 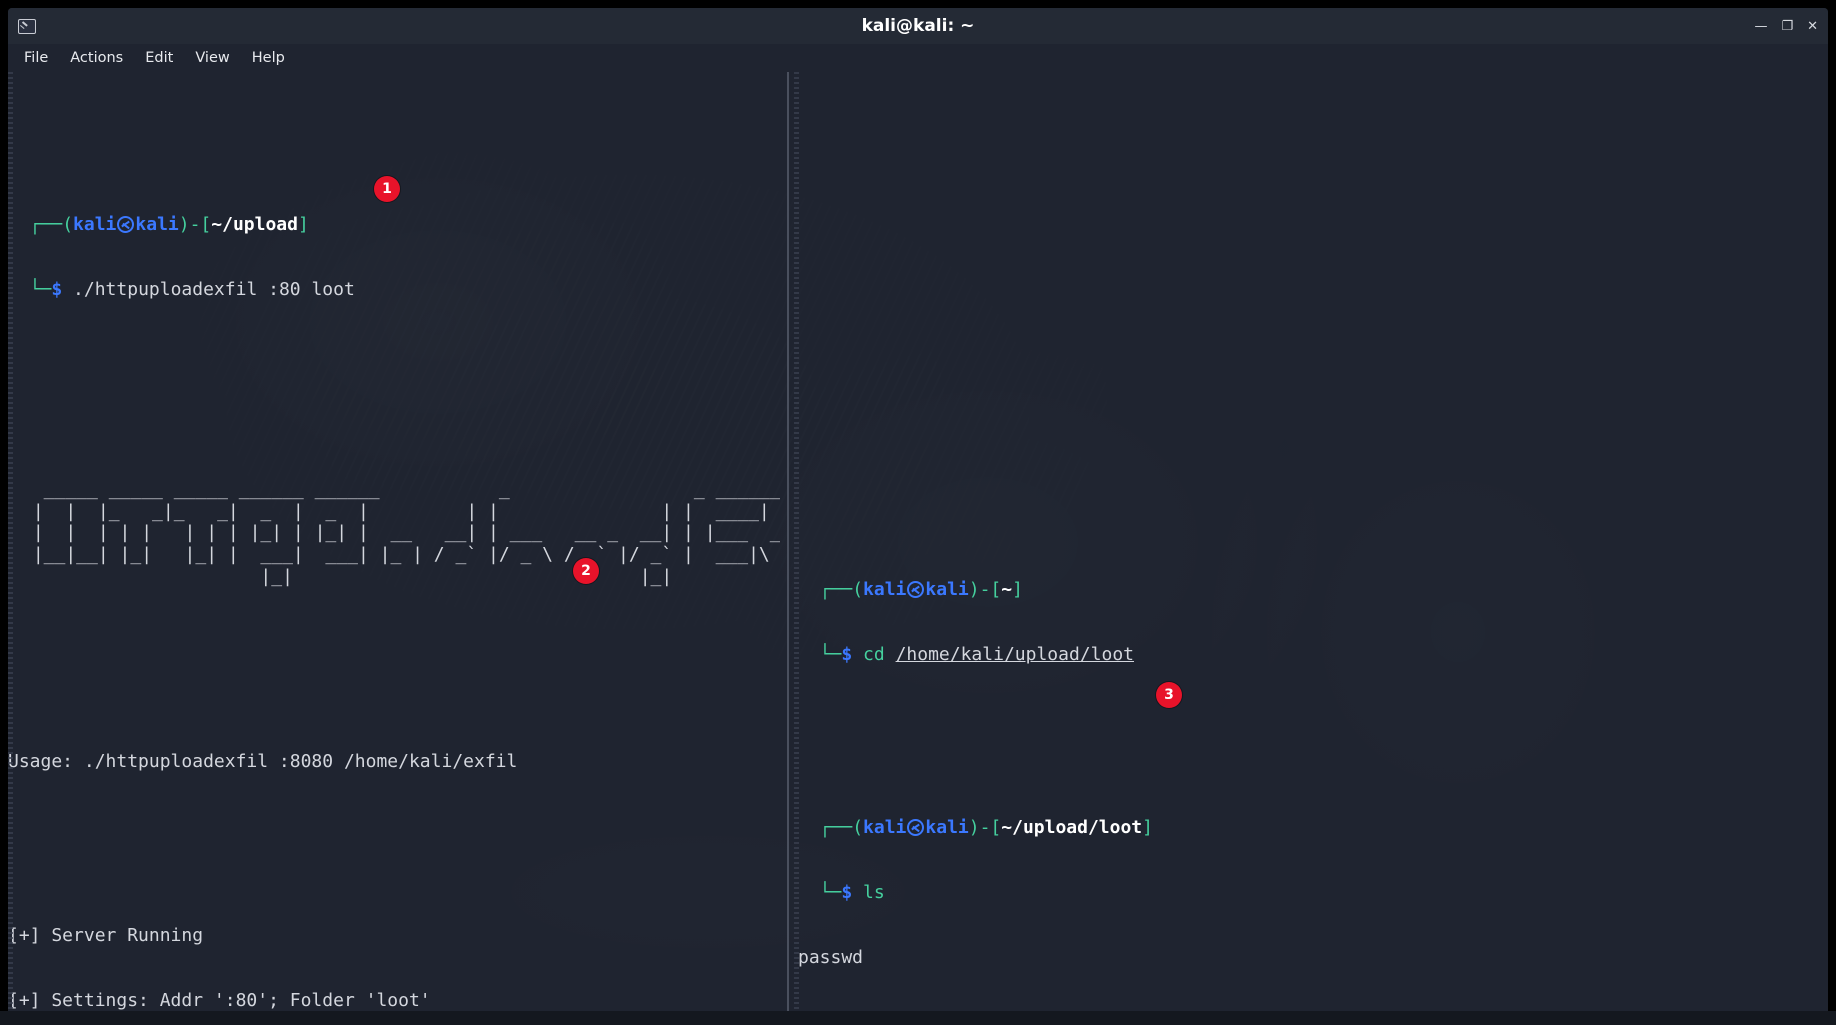 What do you see at coordinates (394, 290) in the screenshot?
I see `command-line: └─$ ./httpuploadexfil :80 loot` at bounding box center [394, 290].